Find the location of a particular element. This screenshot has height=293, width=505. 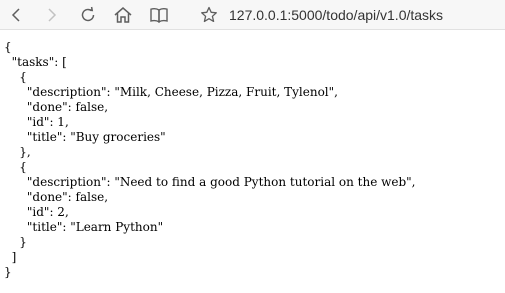

reader-view-button is located at coordinates (159, 15).